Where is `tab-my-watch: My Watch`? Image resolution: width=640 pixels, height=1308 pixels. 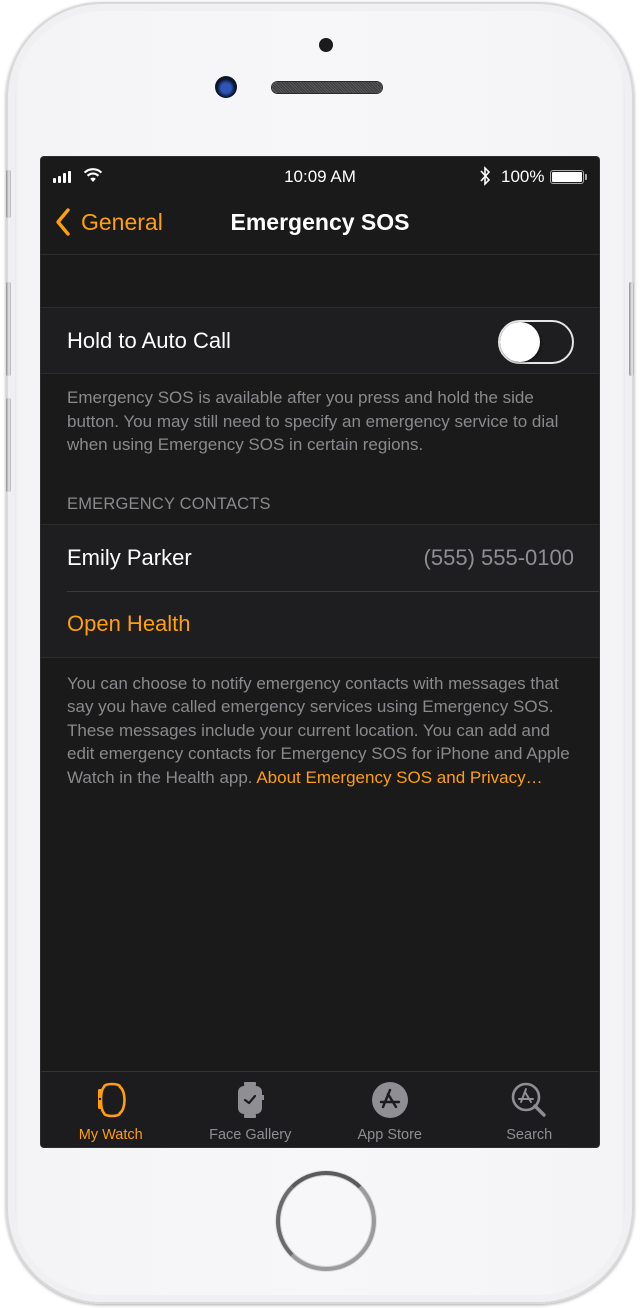 tab-my-watch: My Watch is located at coordinates (111, 1109).